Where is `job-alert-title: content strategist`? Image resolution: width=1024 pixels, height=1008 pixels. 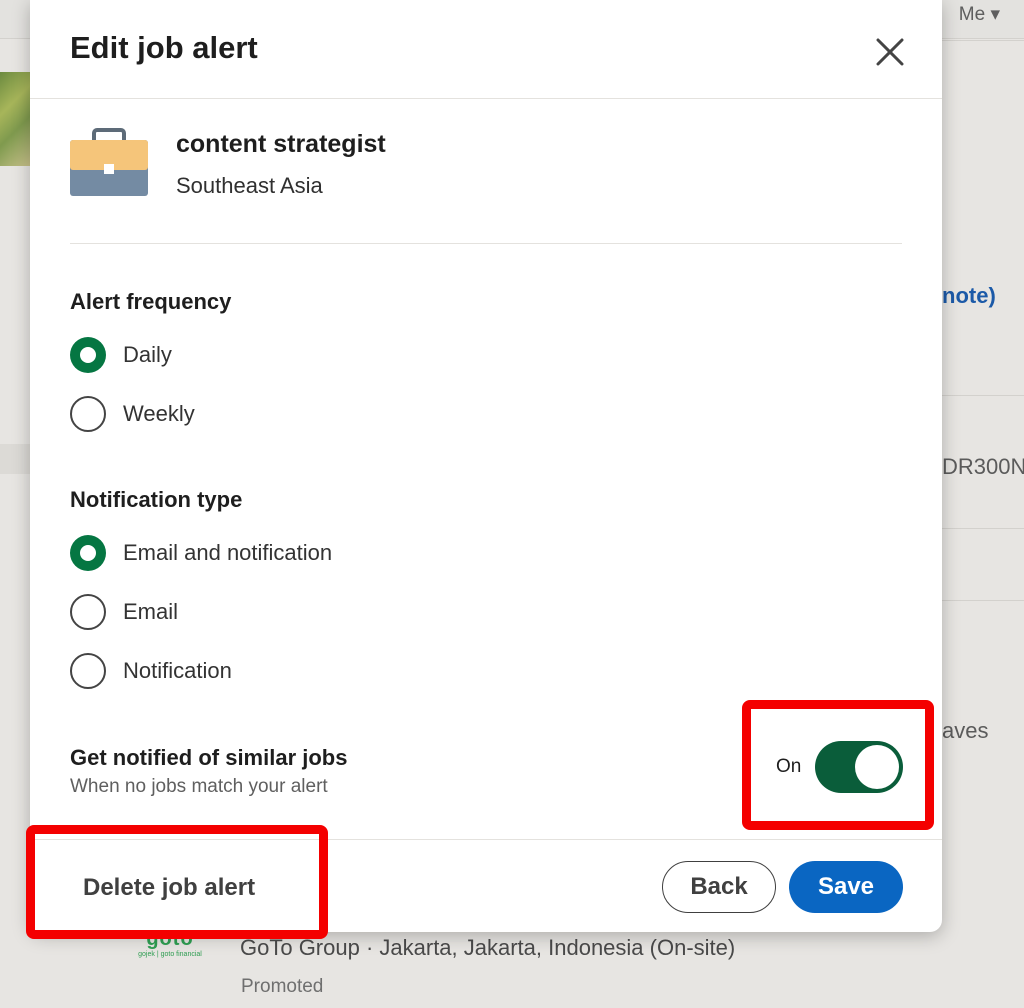
job-alert-title: content strategist is located at coordinates (281, 144).